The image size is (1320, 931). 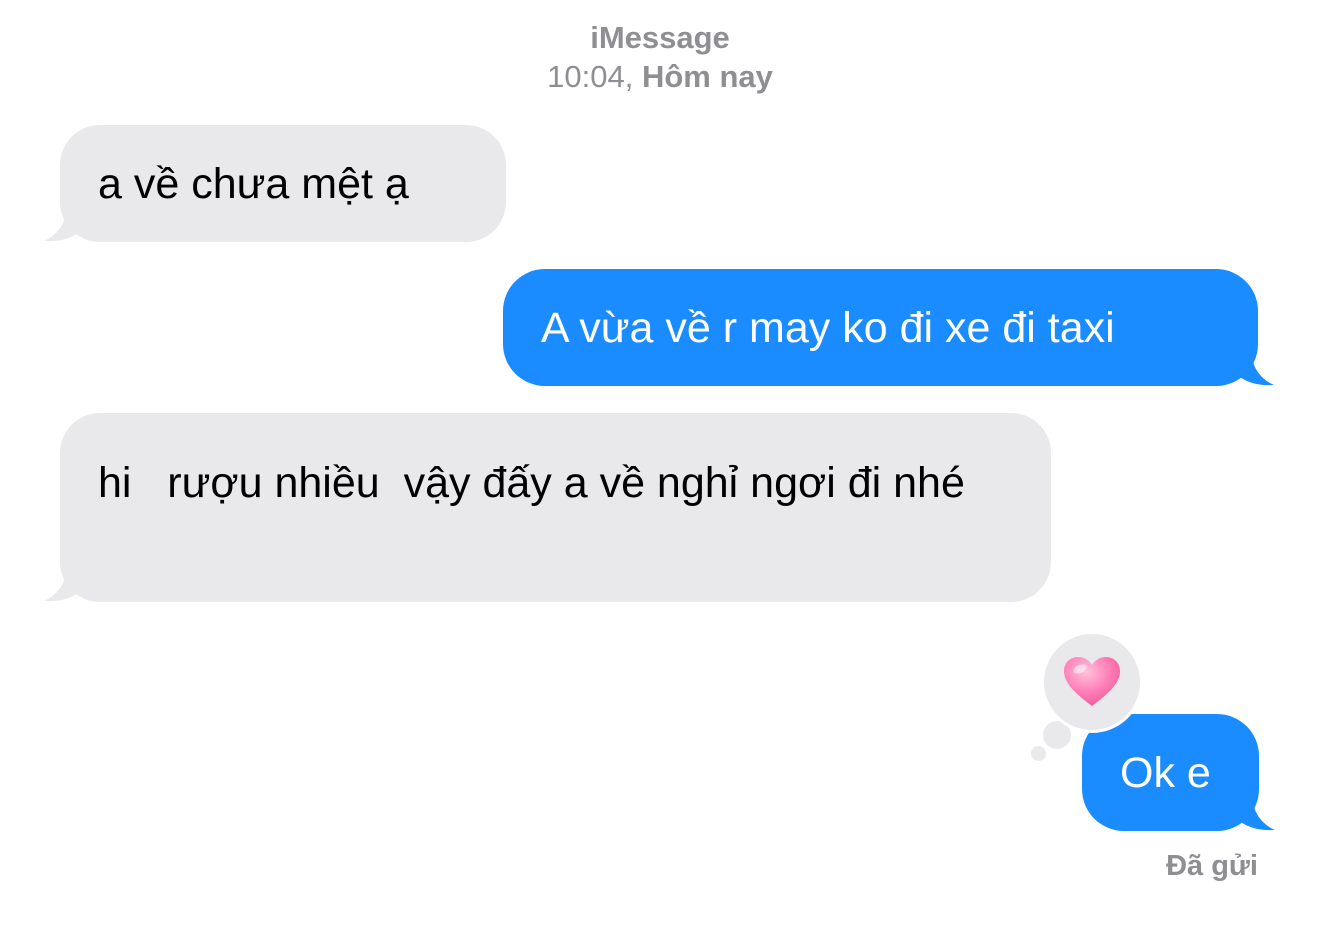 What do you see at coordinates (1212, 866) in the screenshot?
I see `delivery-status: Đã gửi` at bounding box center [1212, 866].